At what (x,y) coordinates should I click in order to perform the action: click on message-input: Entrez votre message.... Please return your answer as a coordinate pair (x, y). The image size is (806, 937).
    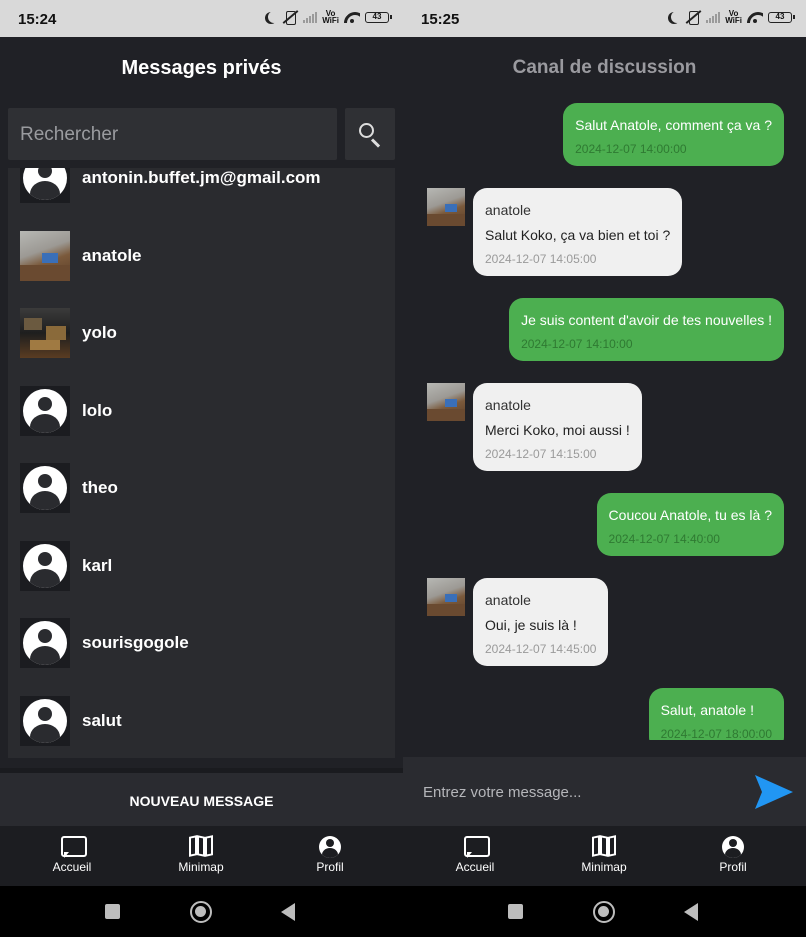
    Looking at the image, I should click on (502, 792).